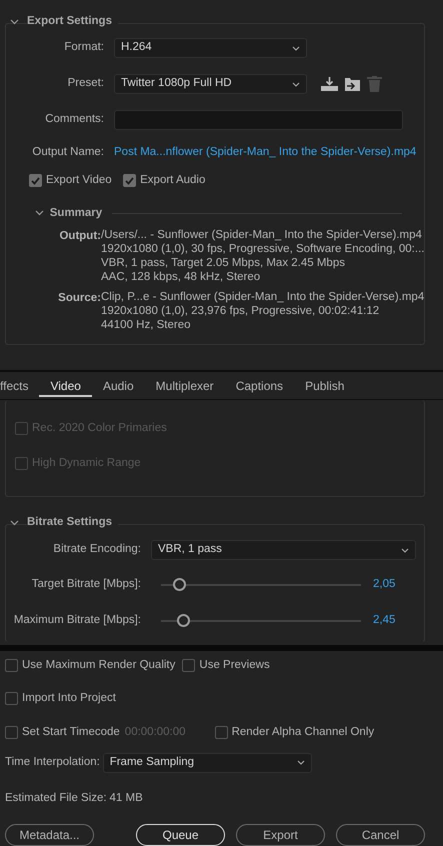 This screenshot has width=443, height=846. What do you see at coordinates (60, 699) in the screenshot?
I see `checkbox: Import Into Project` at bounding box center [60, 699].